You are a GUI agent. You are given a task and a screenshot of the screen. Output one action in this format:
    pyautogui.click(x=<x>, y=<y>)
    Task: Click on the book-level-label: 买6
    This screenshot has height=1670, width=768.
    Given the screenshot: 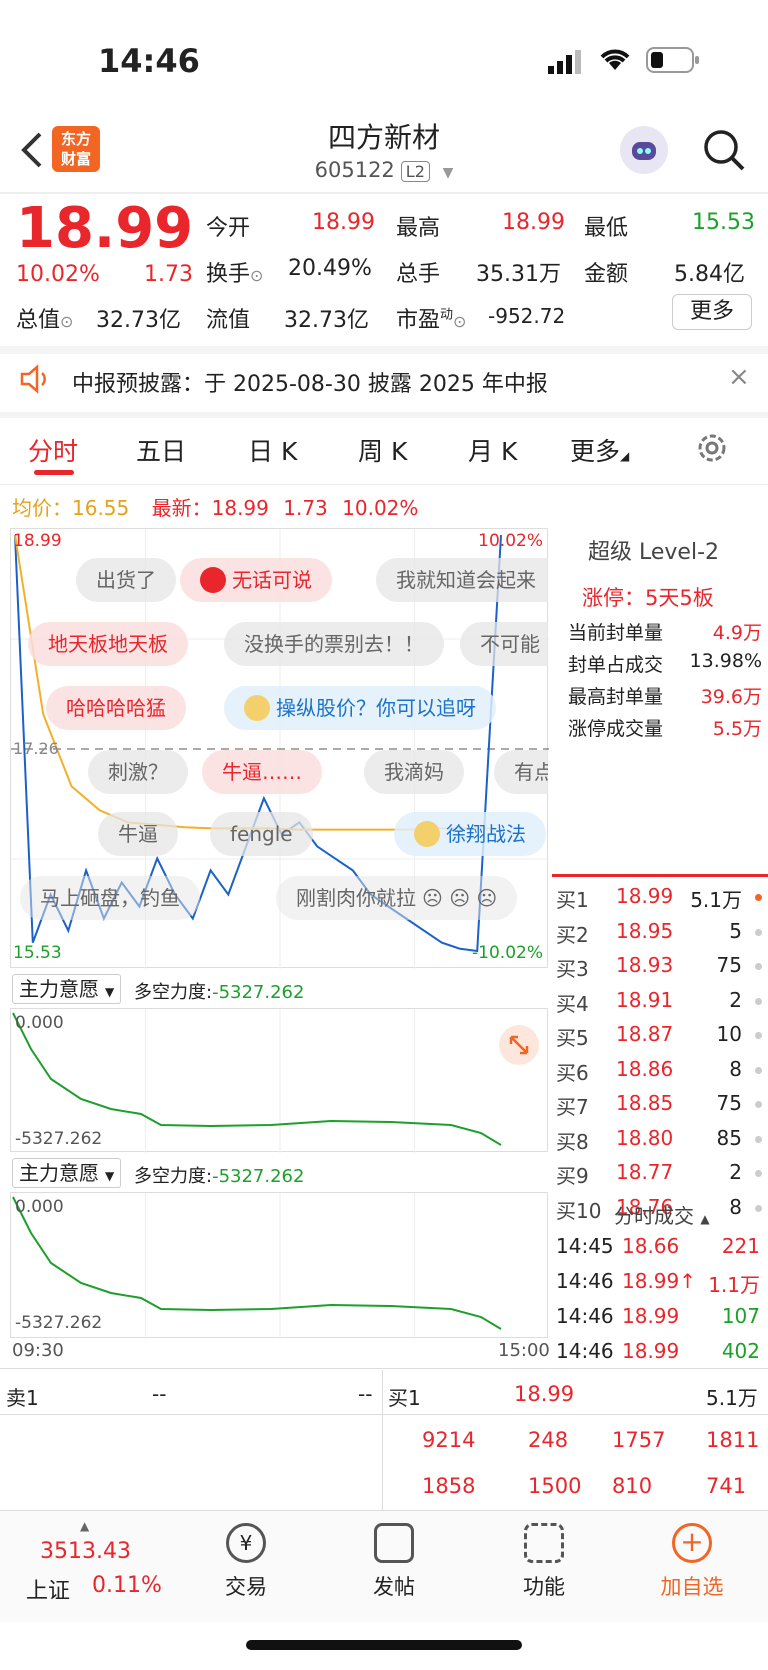 What is the action you would take?
    pyautogui.click(x=572, y=1072)
    